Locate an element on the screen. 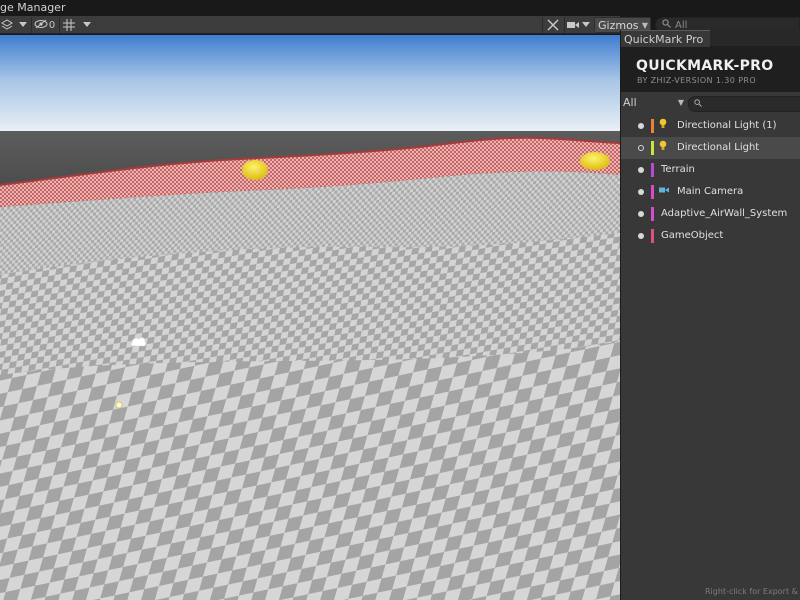 The height and width of the screenshot is (600, 800). search-icon is located at coordinates (698, 104).